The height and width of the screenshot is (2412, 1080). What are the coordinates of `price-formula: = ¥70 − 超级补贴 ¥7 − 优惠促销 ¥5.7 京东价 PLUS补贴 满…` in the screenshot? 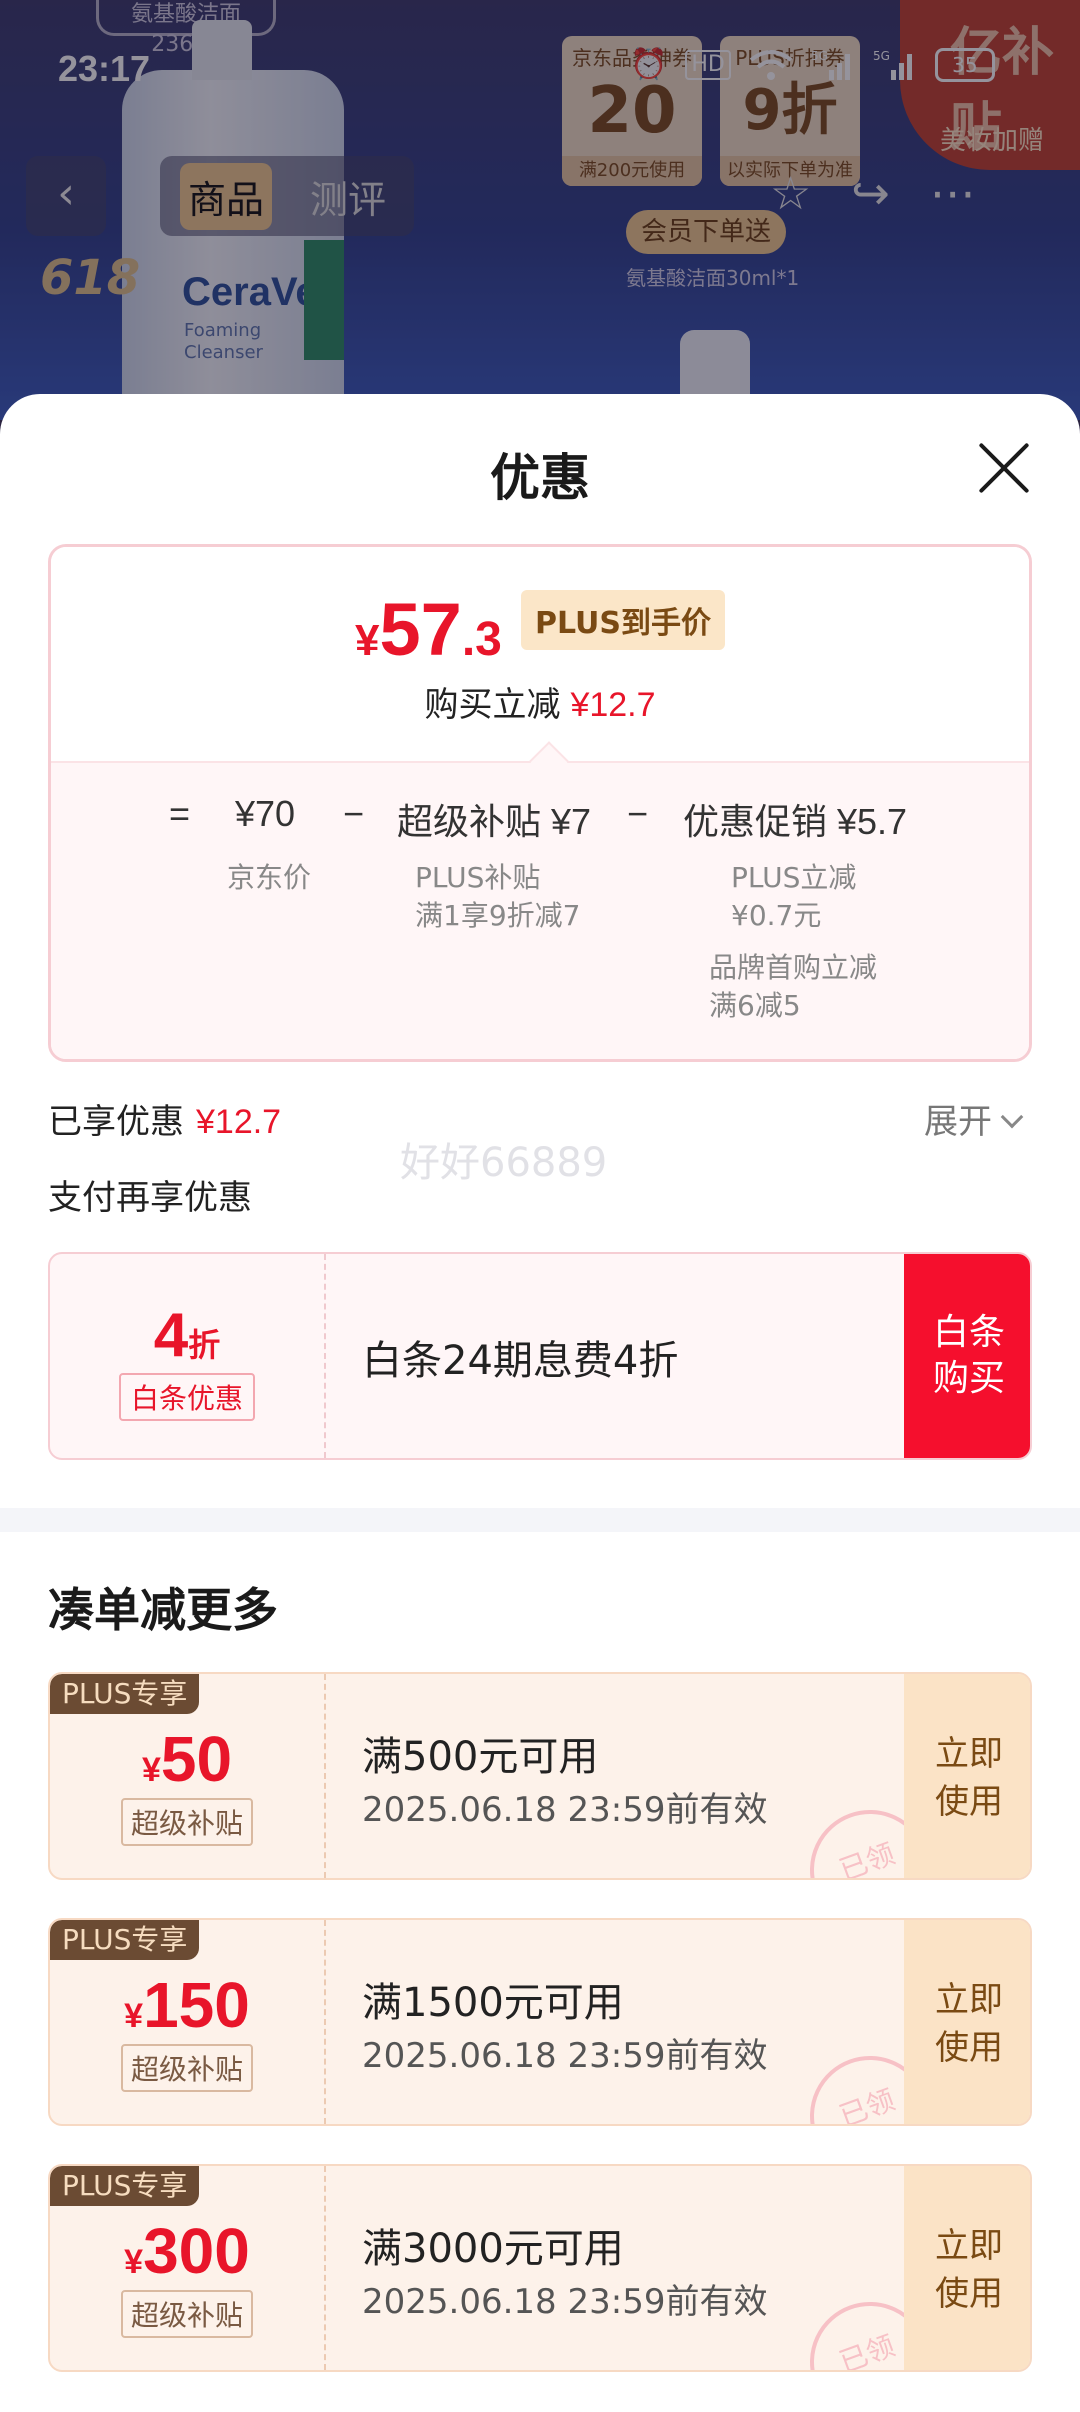 It's located at (540, 900).